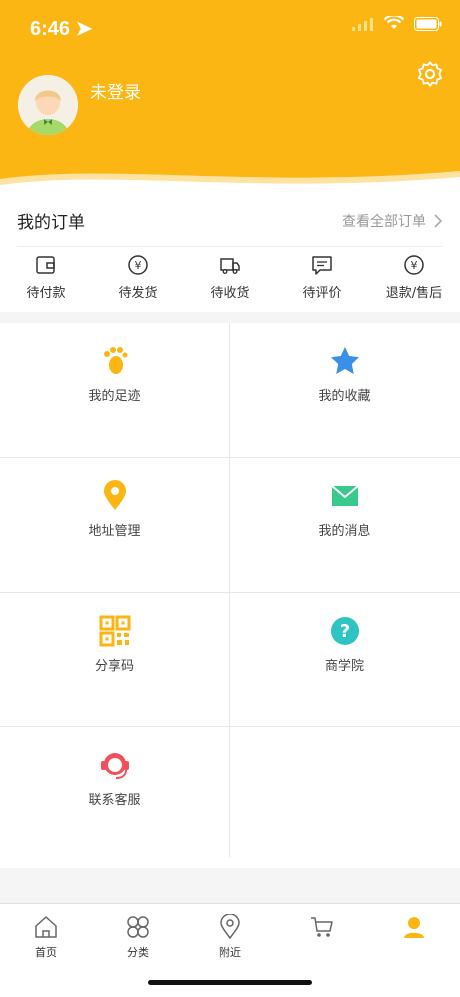  I want to click on yen-circle-icon: ¥, so click(138, 265).